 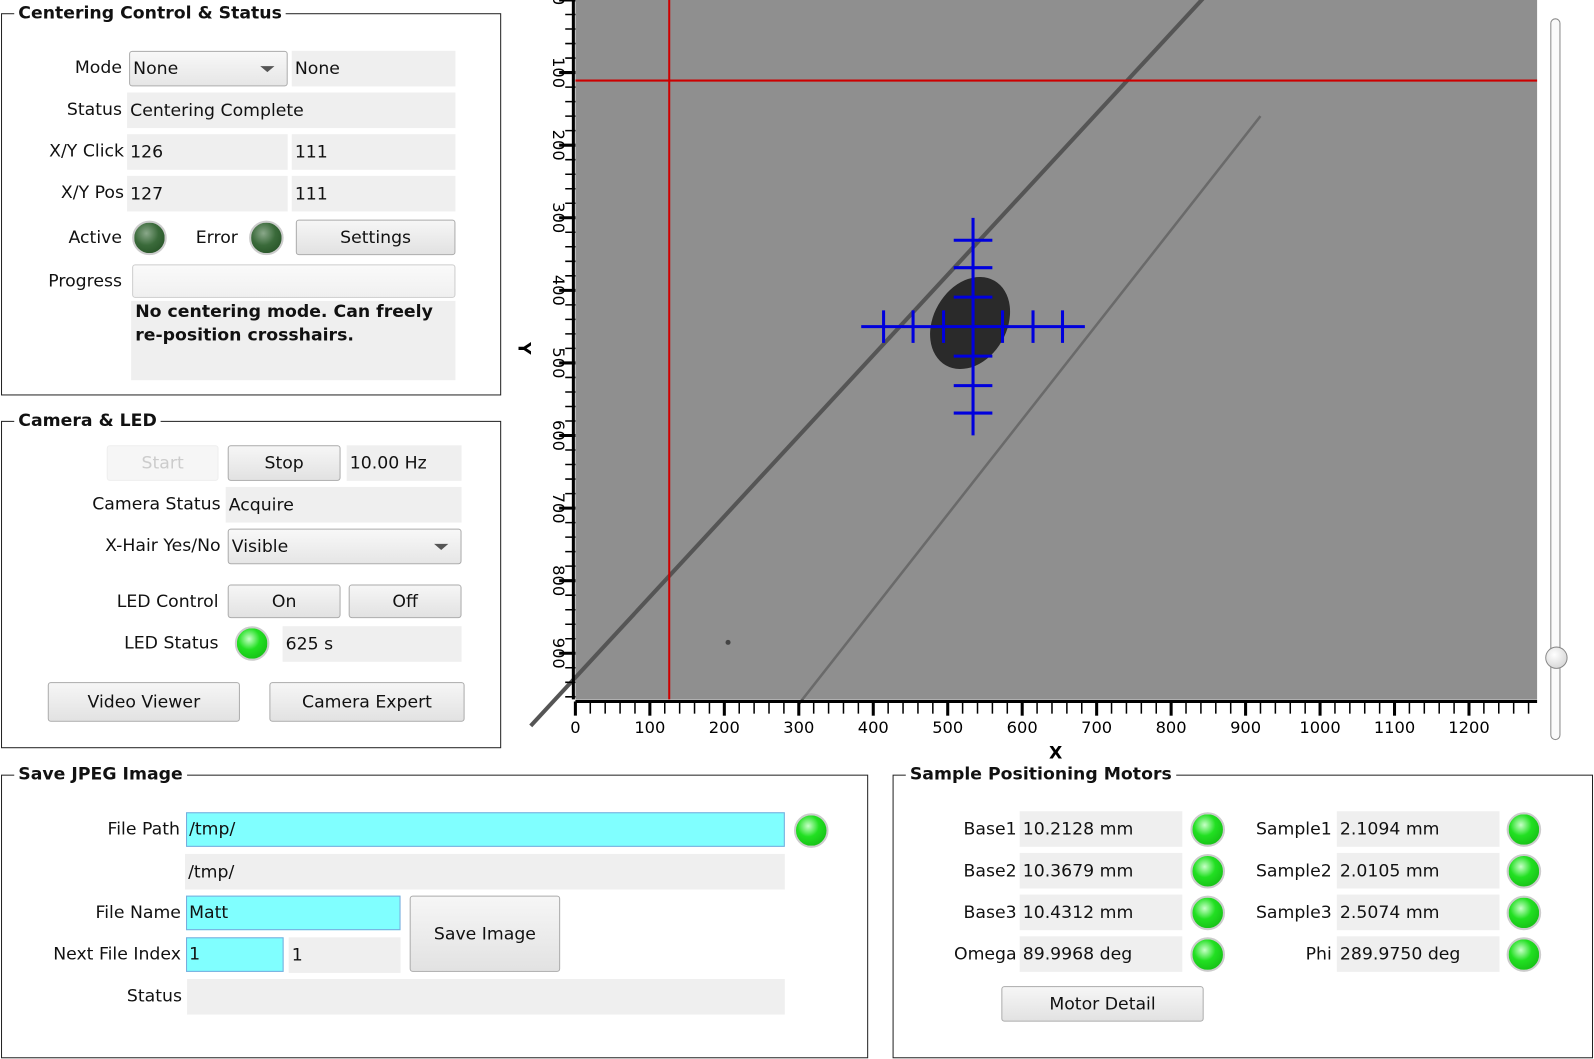 I want to click on motor-label: Base2, so click(x=990, y=871).